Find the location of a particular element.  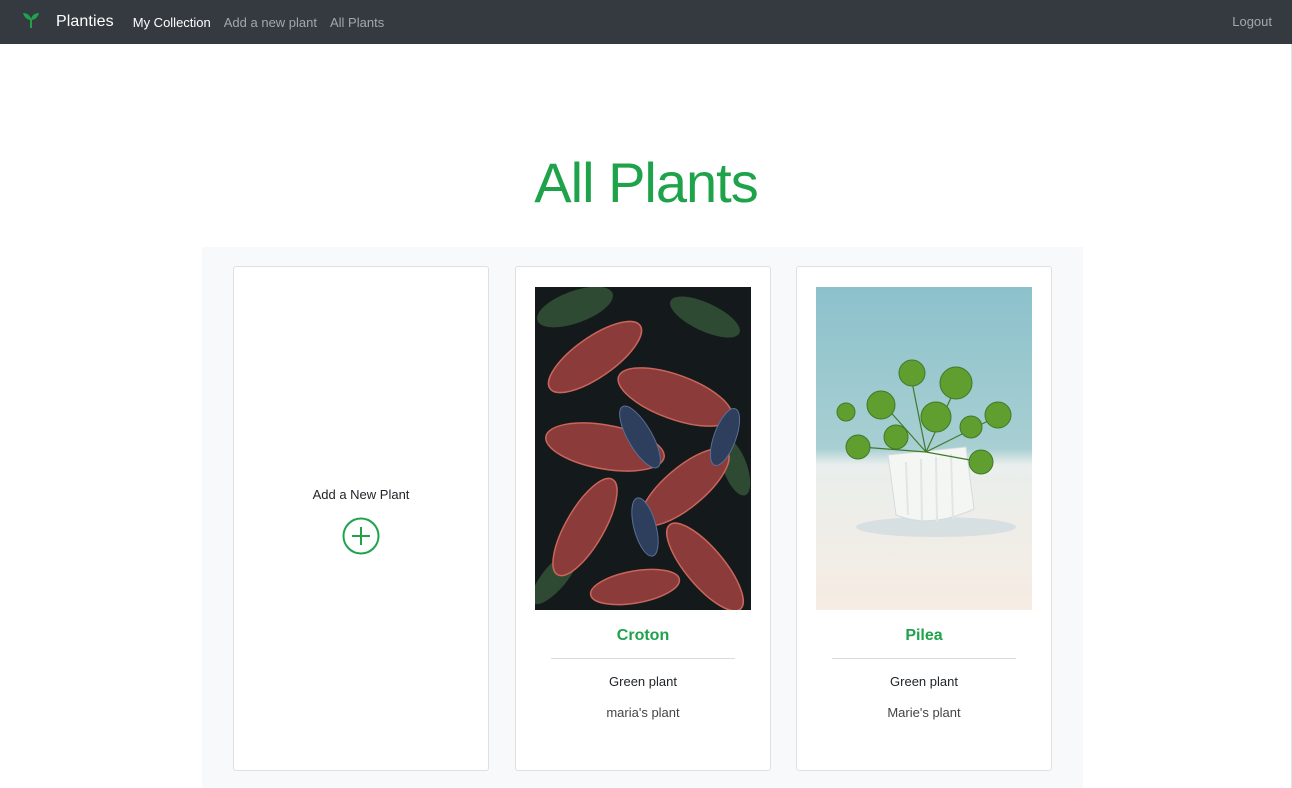

brand-link: Planties is located at coordinates (68, 22).